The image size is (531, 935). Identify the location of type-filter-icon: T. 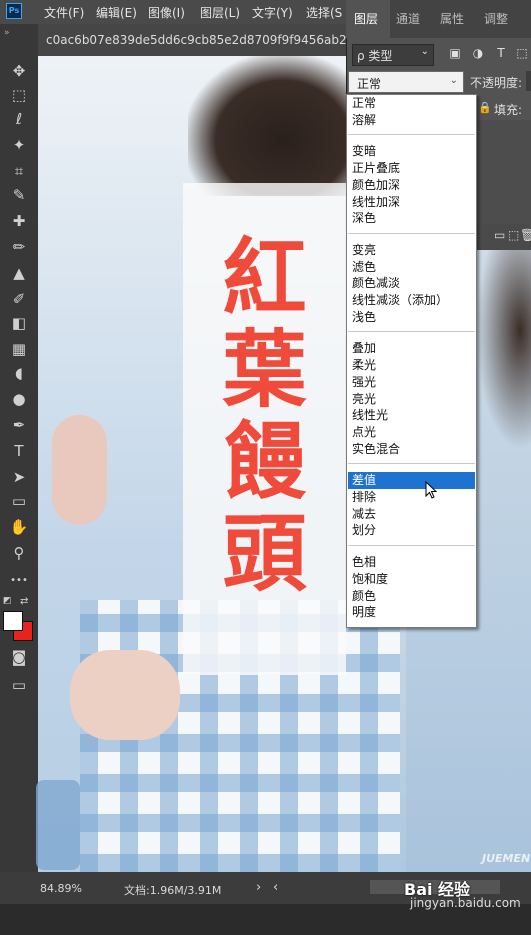
(501, 53).